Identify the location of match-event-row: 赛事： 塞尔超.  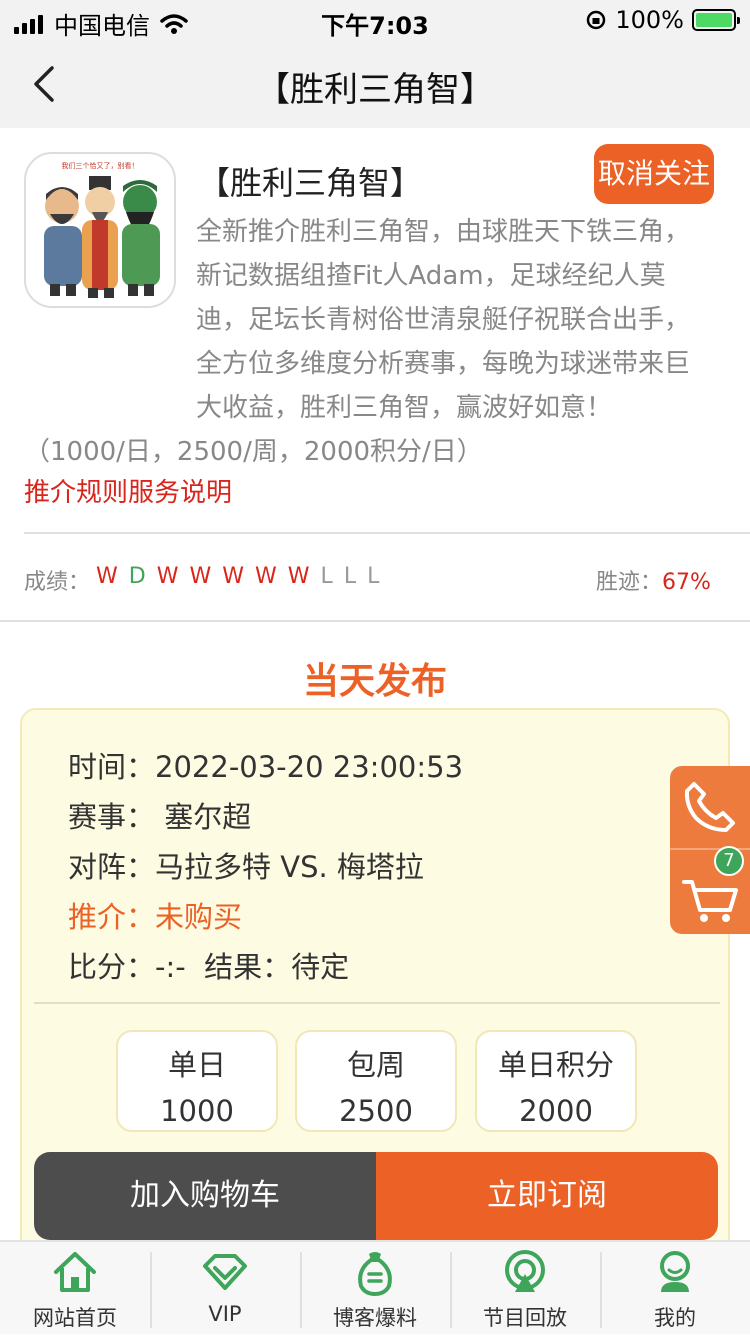
(159, 815).